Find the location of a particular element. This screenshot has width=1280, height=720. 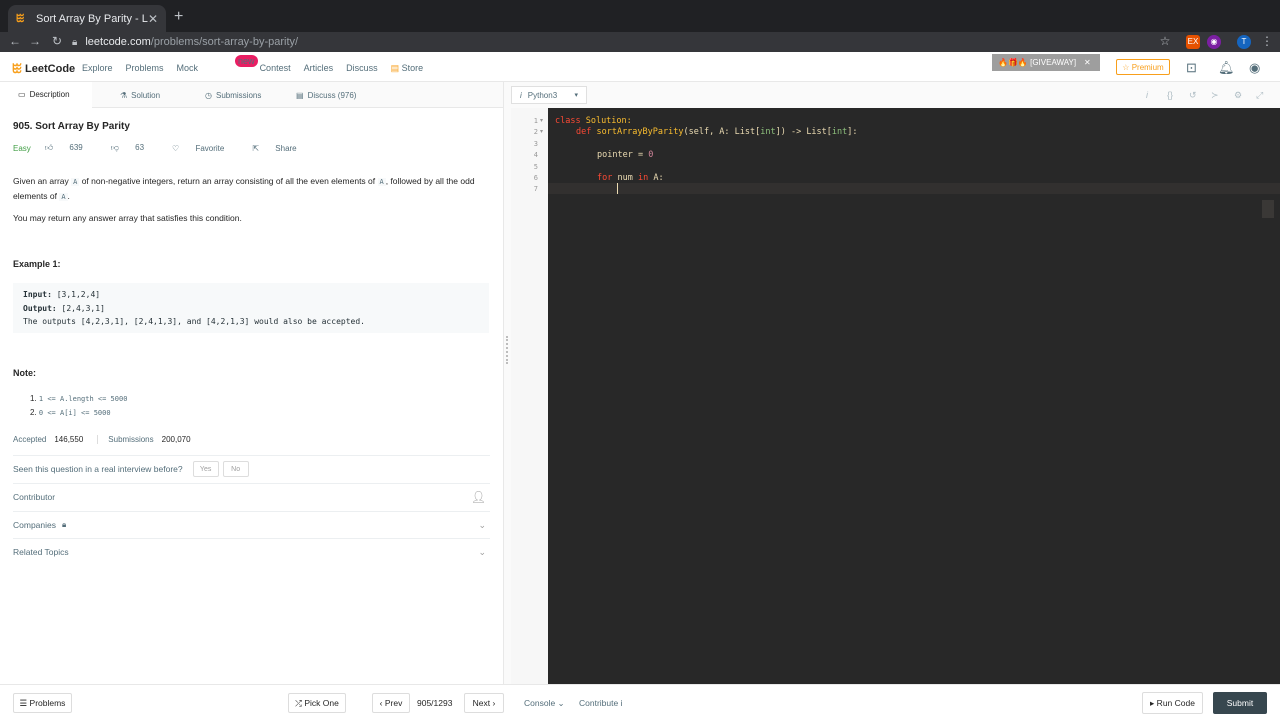

giveaway-text: 🔥🎁🔥 [GIVEAWAY] is located at coordinates (1037, 62).